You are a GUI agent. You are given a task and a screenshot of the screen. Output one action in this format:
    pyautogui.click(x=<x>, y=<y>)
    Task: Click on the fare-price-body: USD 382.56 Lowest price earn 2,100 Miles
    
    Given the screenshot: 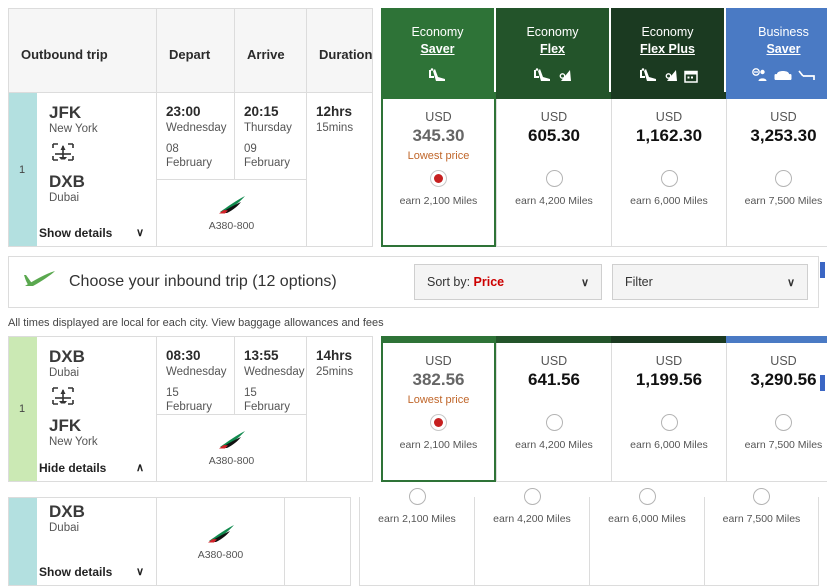 What is the action you would take?
    pyautogui.click(x=438, y=412)
    